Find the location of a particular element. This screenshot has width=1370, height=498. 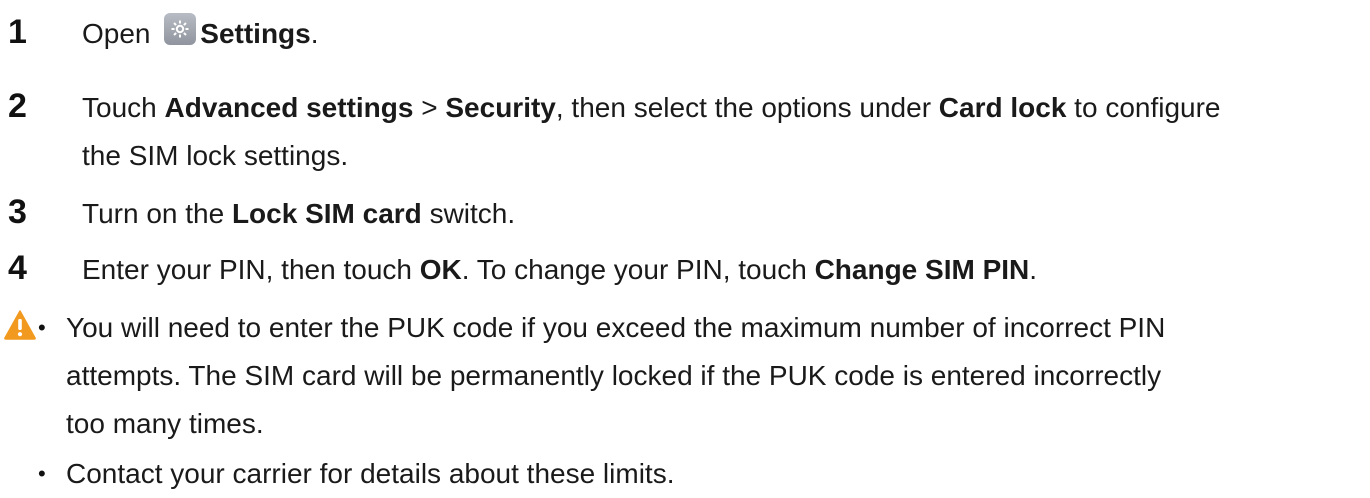

ok-label: OK is located at coordinates (440, 269).